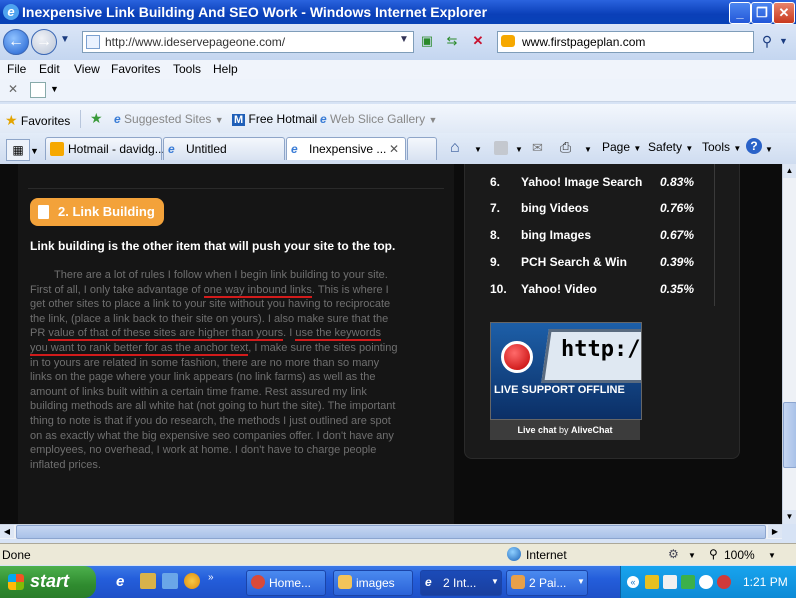  I want to click on recent-pages-dropdown: ▼, so click(65, 39).